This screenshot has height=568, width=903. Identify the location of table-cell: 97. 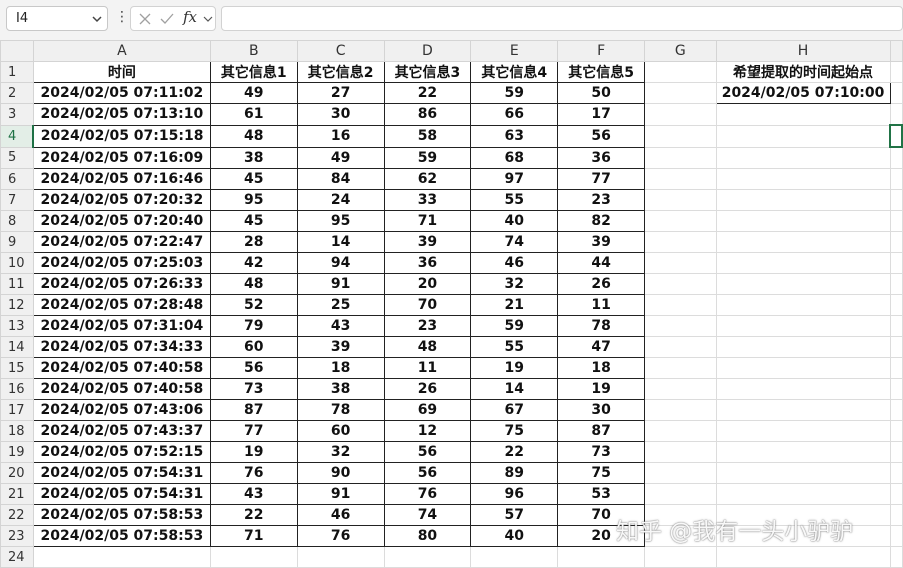
(514, 179).